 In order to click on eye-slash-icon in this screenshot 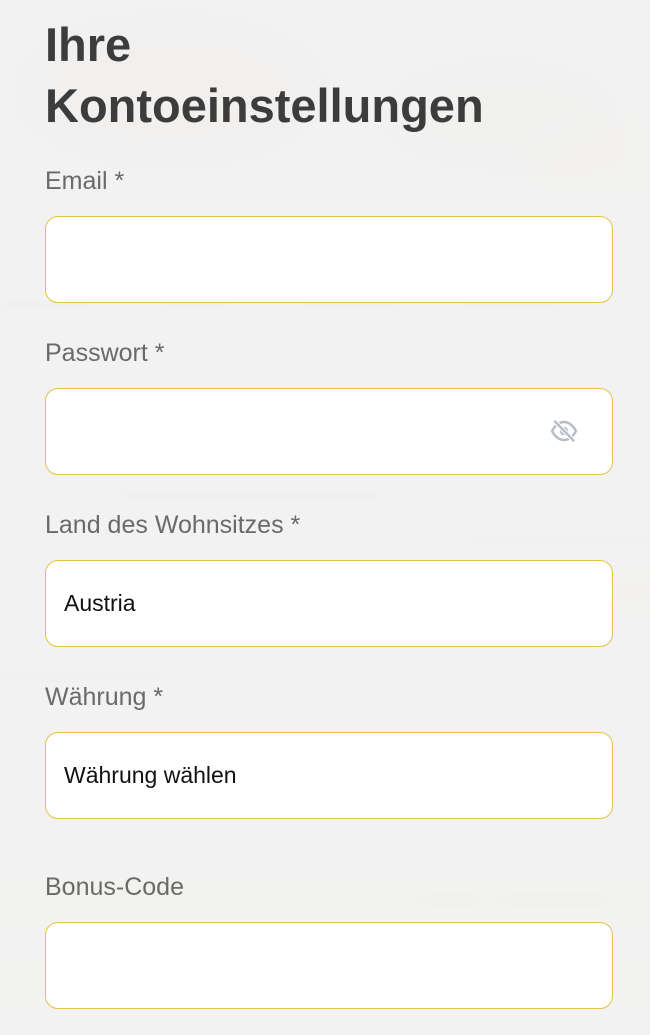, I will do `click(564, 431)`.